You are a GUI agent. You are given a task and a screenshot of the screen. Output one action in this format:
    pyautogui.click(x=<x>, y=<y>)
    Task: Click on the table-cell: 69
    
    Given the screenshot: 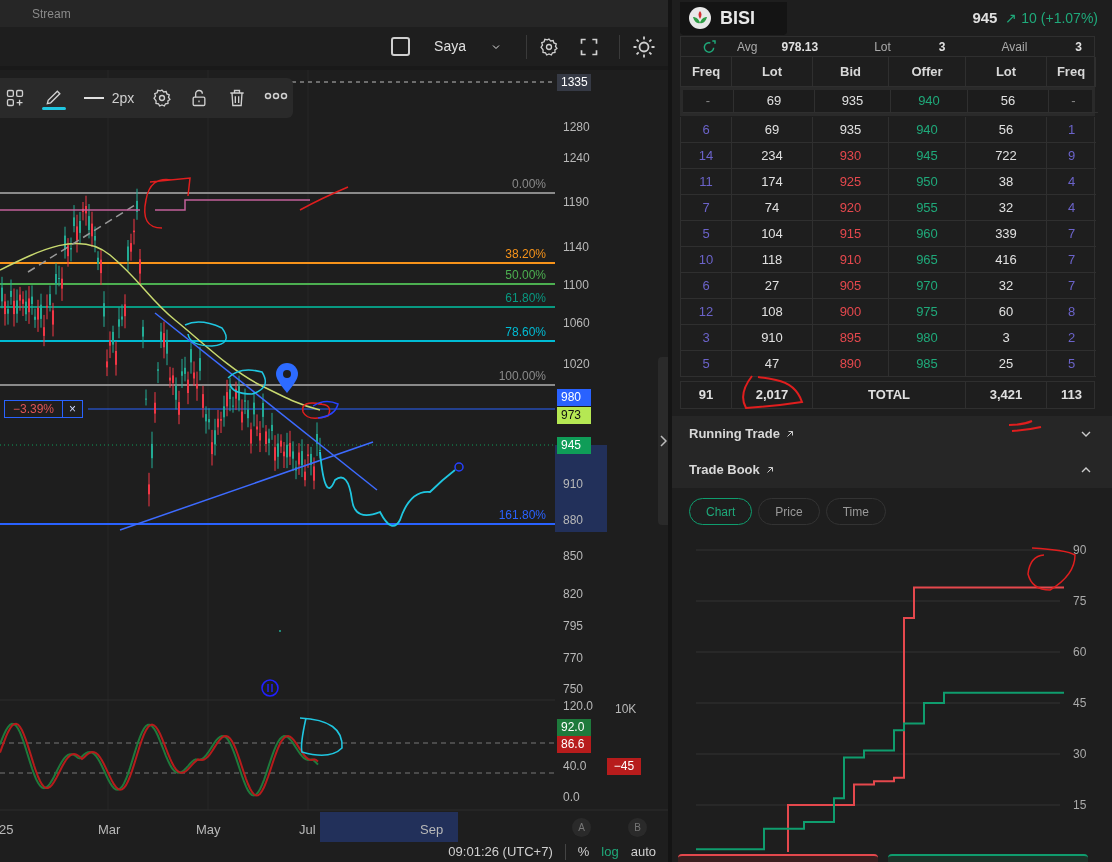 What is the action you would take?
    pyautogui.click(x=772, y=130)
    